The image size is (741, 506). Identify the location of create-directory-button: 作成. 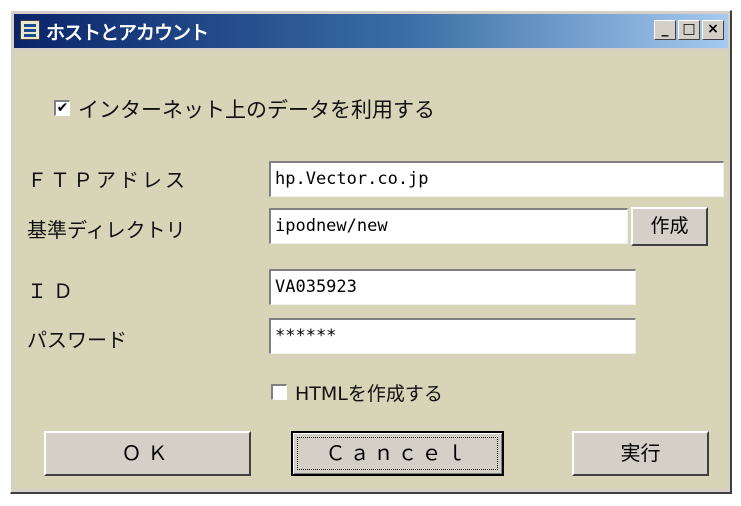
(669, 226).